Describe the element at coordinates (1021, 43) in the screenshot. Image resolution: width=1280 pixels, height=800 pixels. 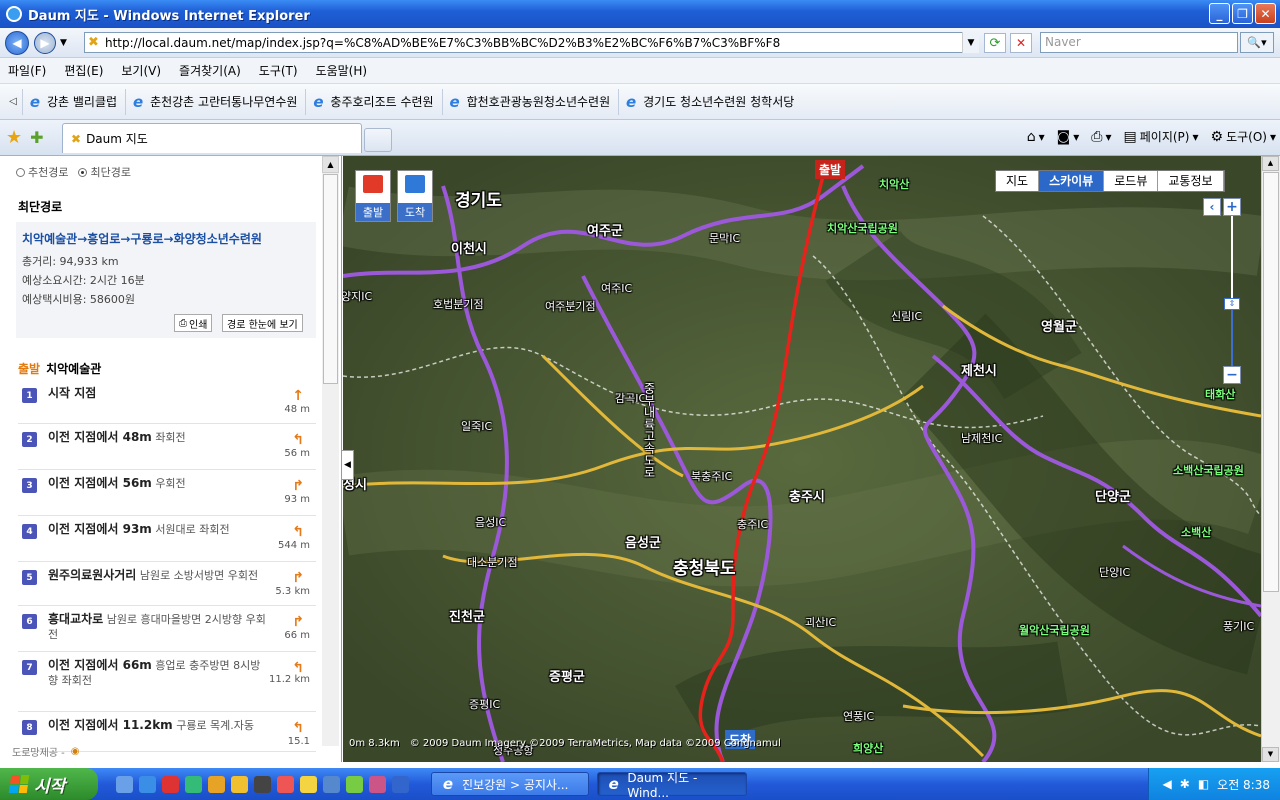
I see `stop-button: ✕` at that location.